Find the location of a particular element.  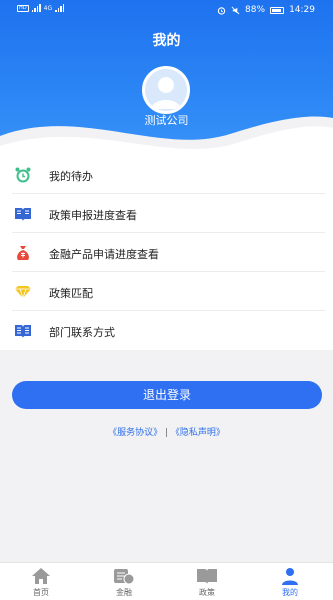

menu-item-finance-progress: 金融产品申请进度查看 is located at coordinates (166, 252).